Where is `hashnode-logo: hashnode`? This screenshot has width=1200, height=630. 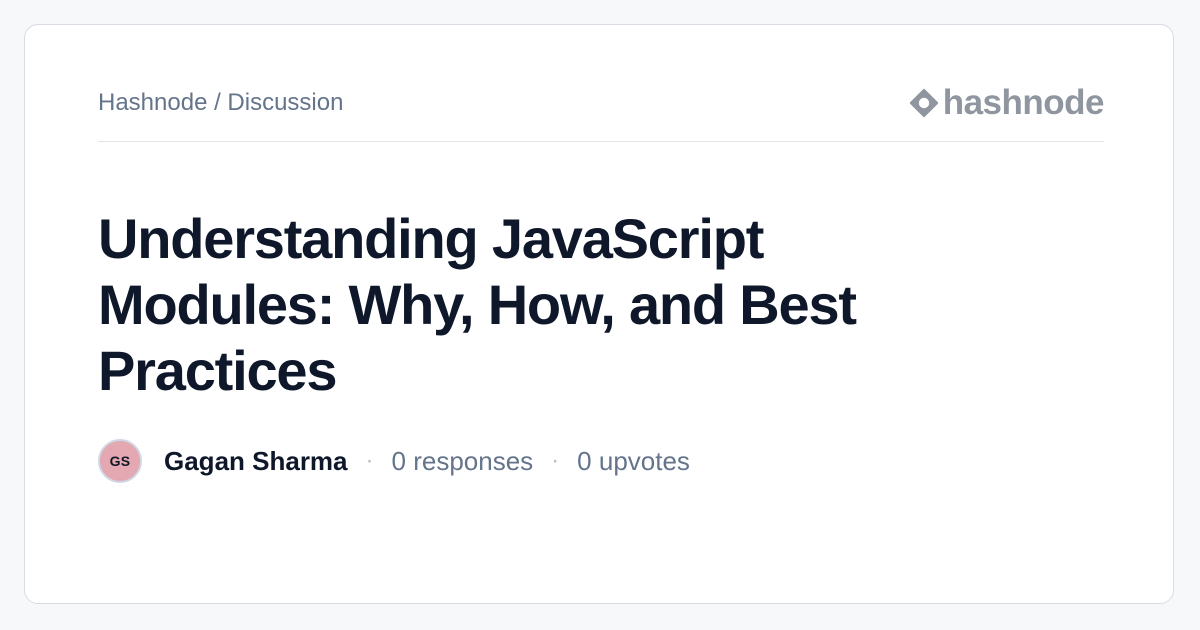
hashnode-logo: hashnode is located at coordinates (1007, 102).